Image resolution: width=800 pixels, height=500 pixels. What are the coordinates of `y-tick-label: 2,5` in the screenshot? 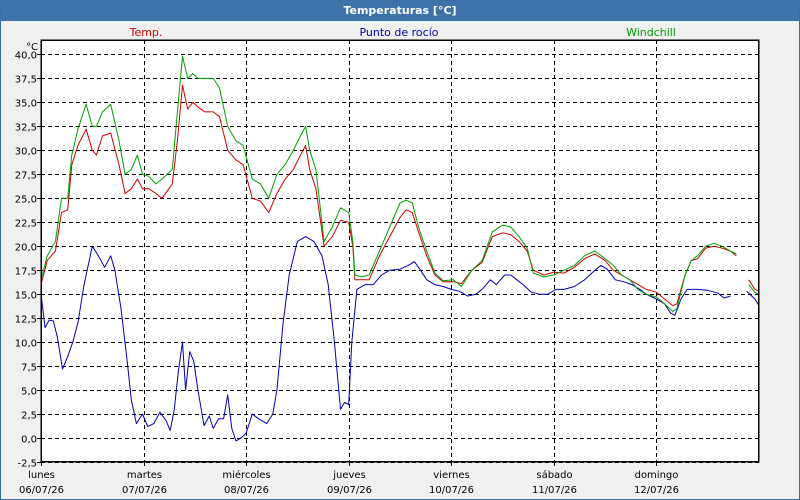 It's located at (29, 416).